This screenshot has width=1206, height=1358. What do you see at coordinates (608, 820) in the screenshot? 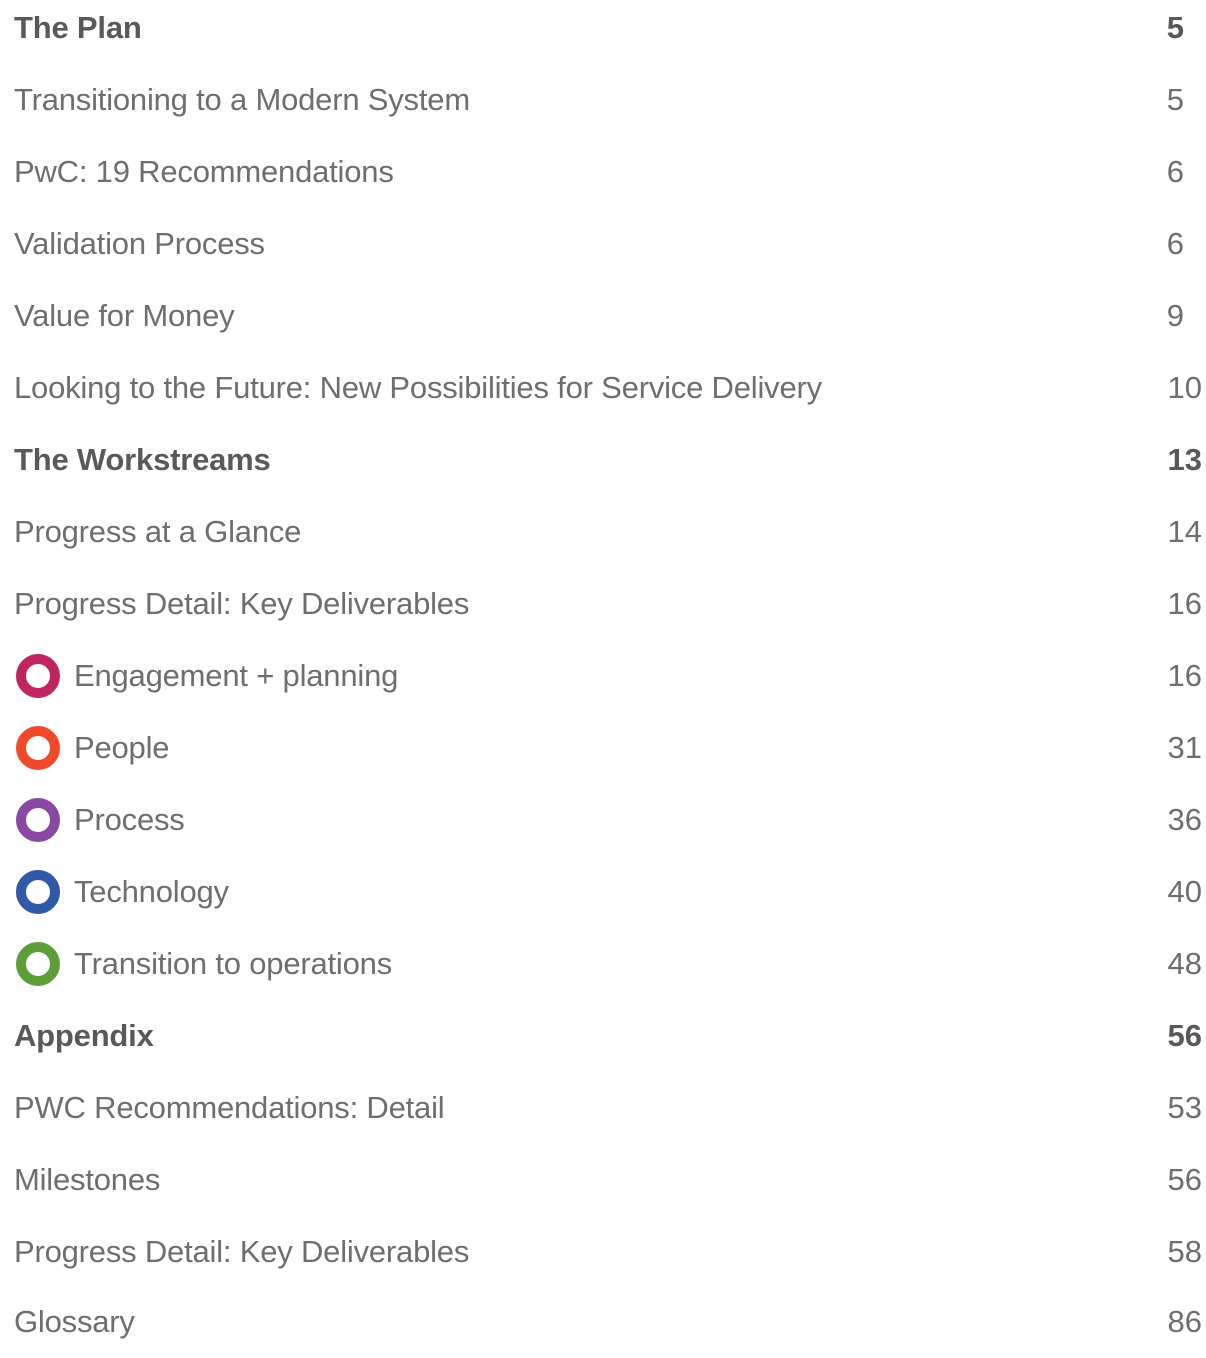
I see `toc-workstream-process: Process 36` at bounding box center [608, 820].